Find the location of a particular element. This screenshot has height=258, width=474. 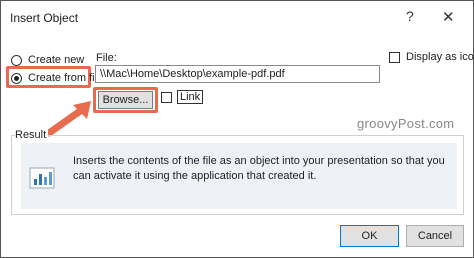

file-path-input: \\Mac\Home\Desktop\example-pdf.pdf is located at coordinates (237, 74).